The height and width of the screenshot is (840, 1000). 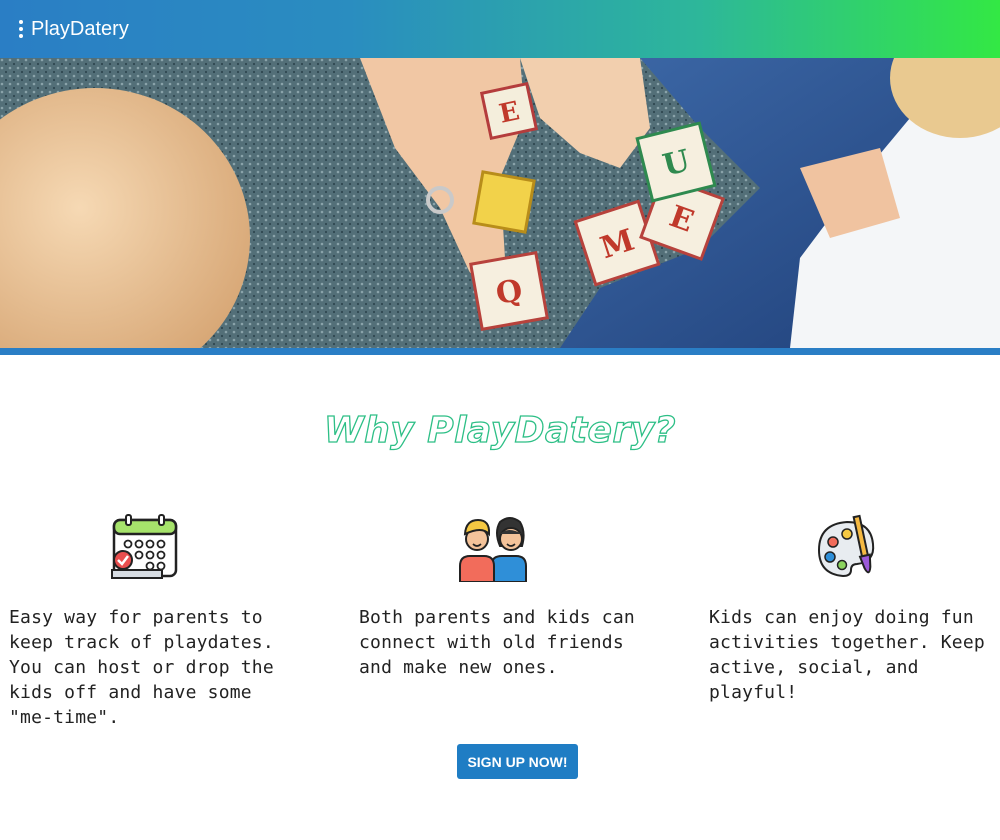 I want to click on sign-up-button: SIGN UP NOW!, so click(x=517, y=761).